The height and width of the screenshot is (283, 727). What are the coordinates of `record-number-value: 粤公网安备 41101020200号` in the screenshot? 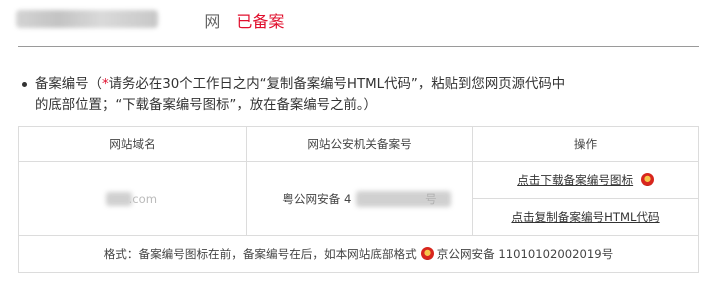 It's located at (367, 198).